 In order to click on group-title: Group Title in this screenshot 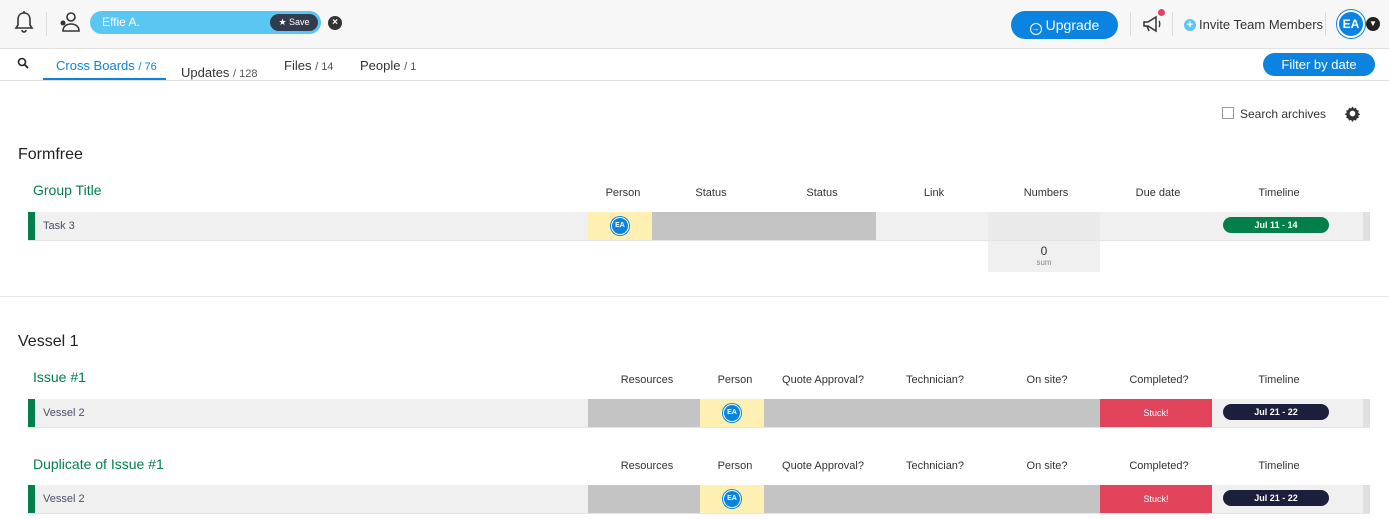, I will do `click(67, 190)`.